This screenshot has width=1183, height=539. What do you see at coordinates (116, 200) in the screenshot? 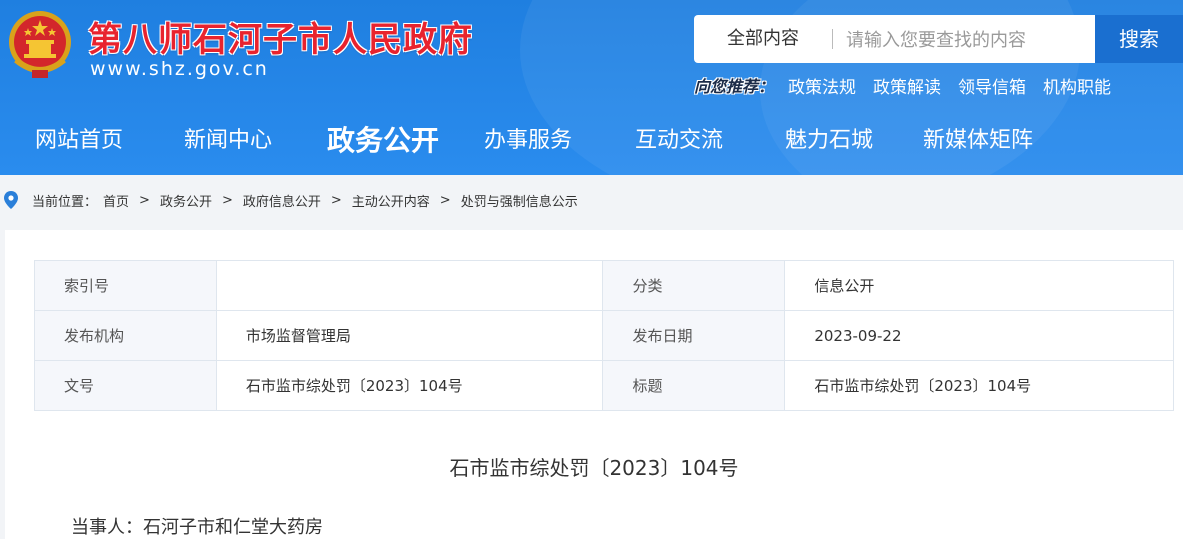
I see `breadcrumb-item: 首页` at bounding box center [116, 200].